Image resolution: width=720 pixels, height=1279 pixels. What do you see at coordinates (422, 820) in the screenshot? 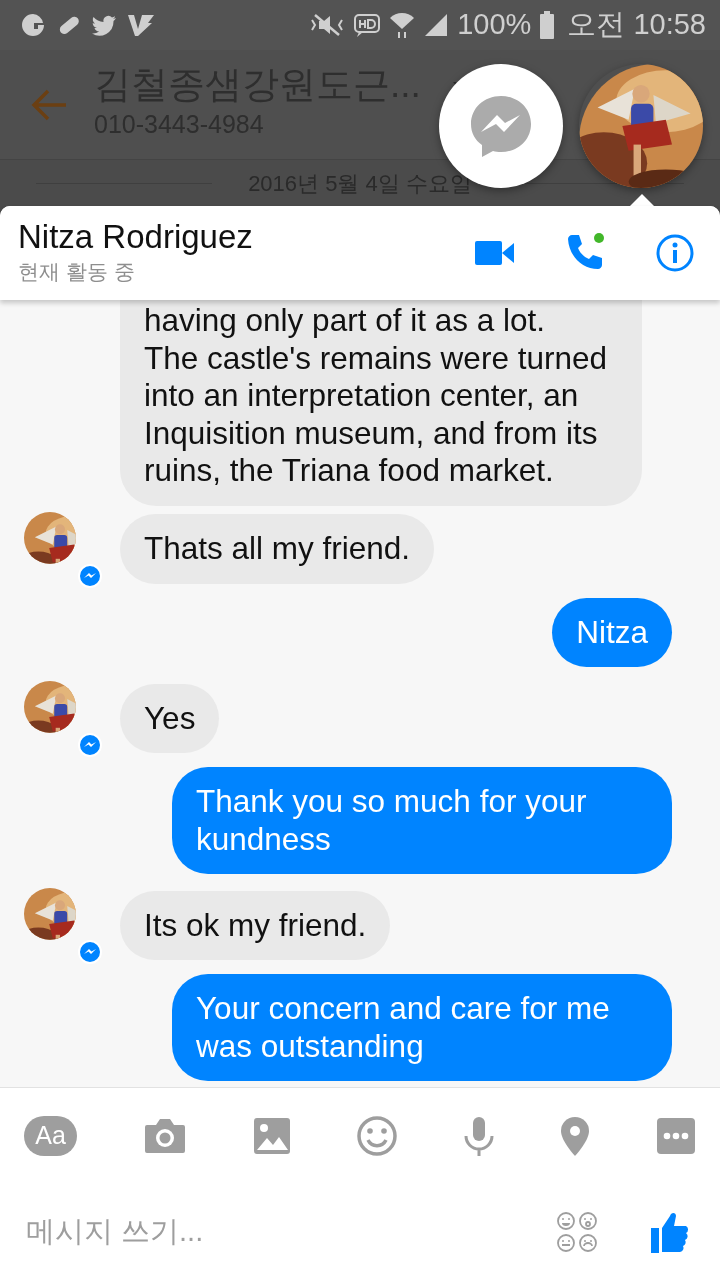
I see `sent-message: Thank you so much for your kundness` at bounding box center [422, 820].